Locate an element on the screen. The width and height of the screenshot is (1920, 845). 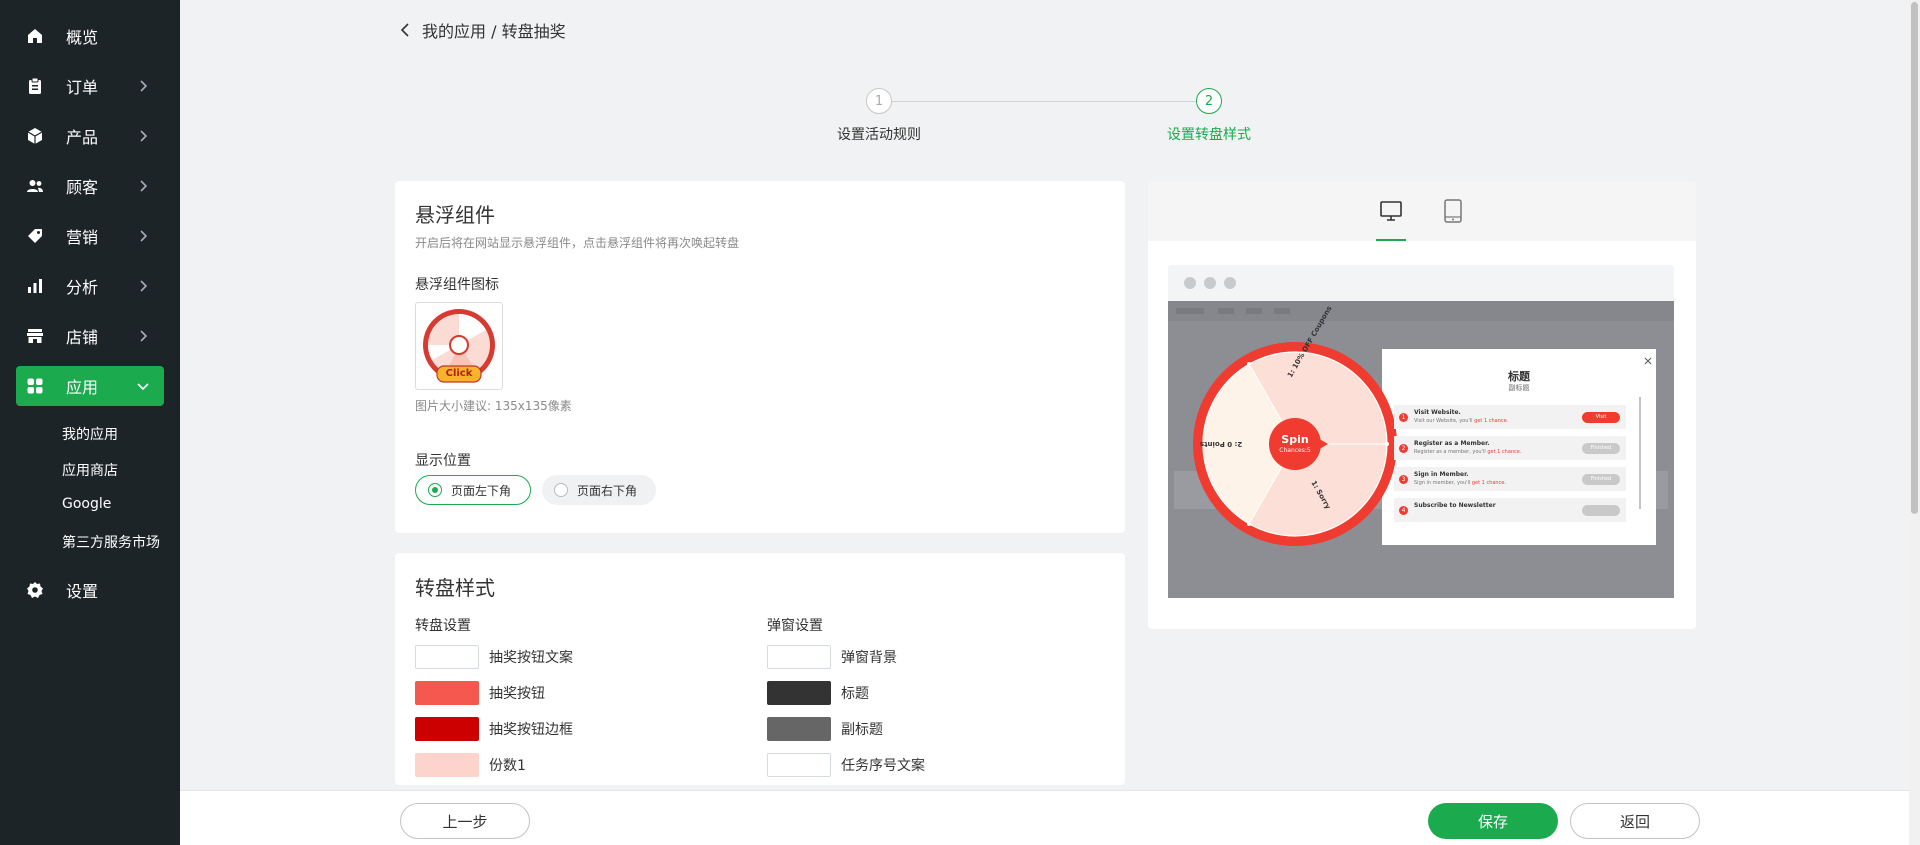
sidebar-subitem-third-party: 第三方服务市场 is located at coordinates (111, 542).